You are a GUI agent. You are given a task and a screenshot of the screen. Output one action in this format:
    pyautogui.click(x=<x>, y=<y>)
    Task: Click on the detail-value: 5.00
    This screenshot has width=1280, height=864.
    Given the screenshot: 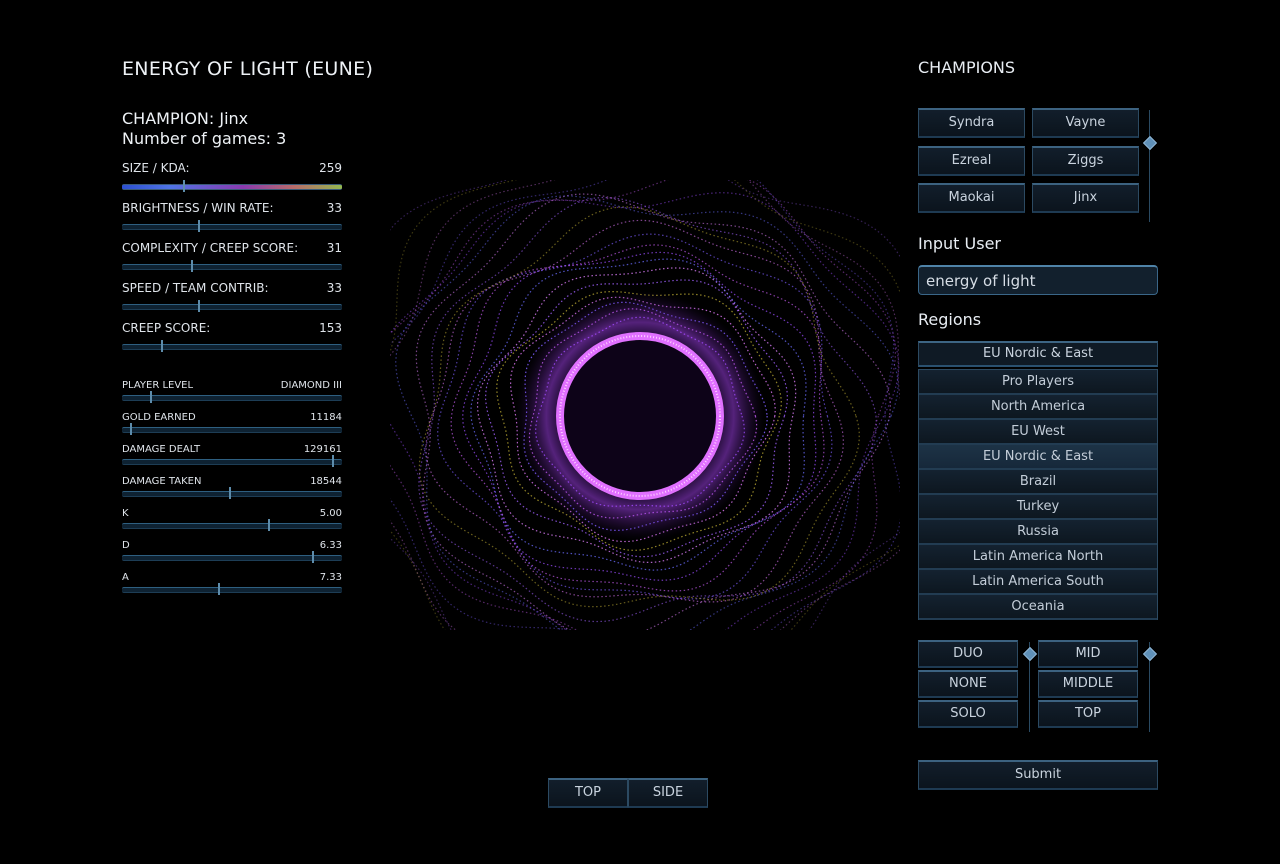 What is the action you would take?
    pyautogui.click(x=330, y=513)
    